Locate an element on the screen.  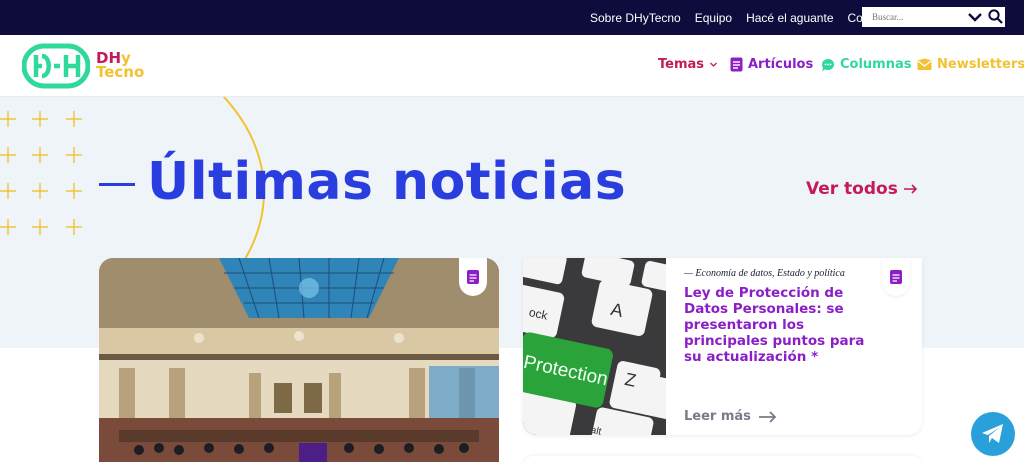
card-image-keyboard: Protection ock A Z alt is located at coordinates (594, 346).